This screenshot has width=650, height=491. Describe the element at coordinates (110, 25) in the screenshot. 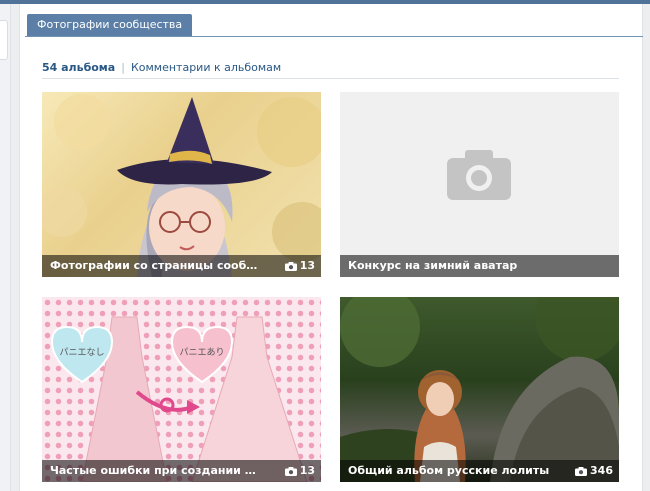

I see `tab-community-photos: Фотографии сообщества` at that location.